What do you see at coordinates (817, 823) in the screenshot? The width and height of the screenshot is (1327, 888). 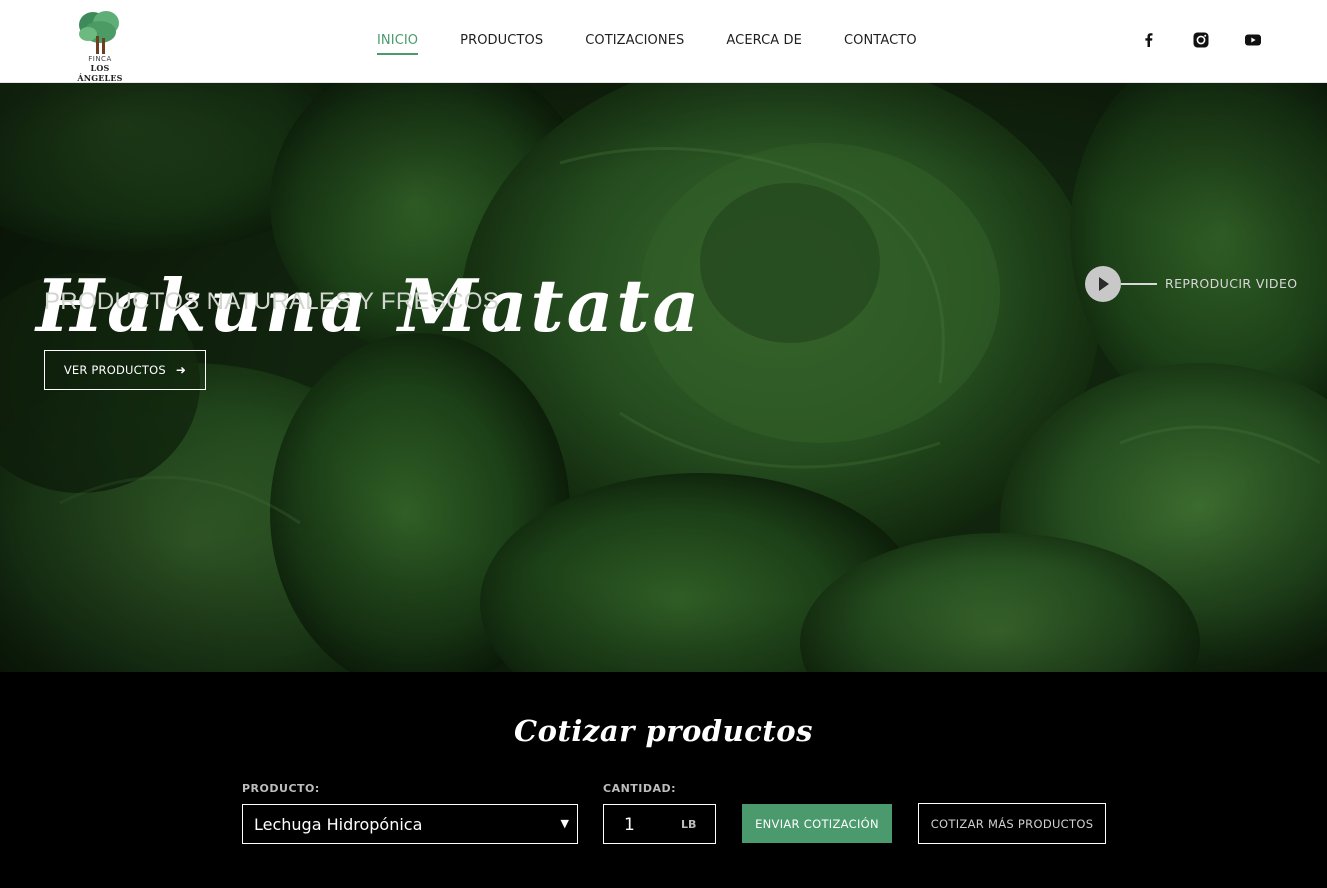 I see `enviar-cotizacion-button: ENVIAR COTIZACIÓN` at bounding box center [817, 823].